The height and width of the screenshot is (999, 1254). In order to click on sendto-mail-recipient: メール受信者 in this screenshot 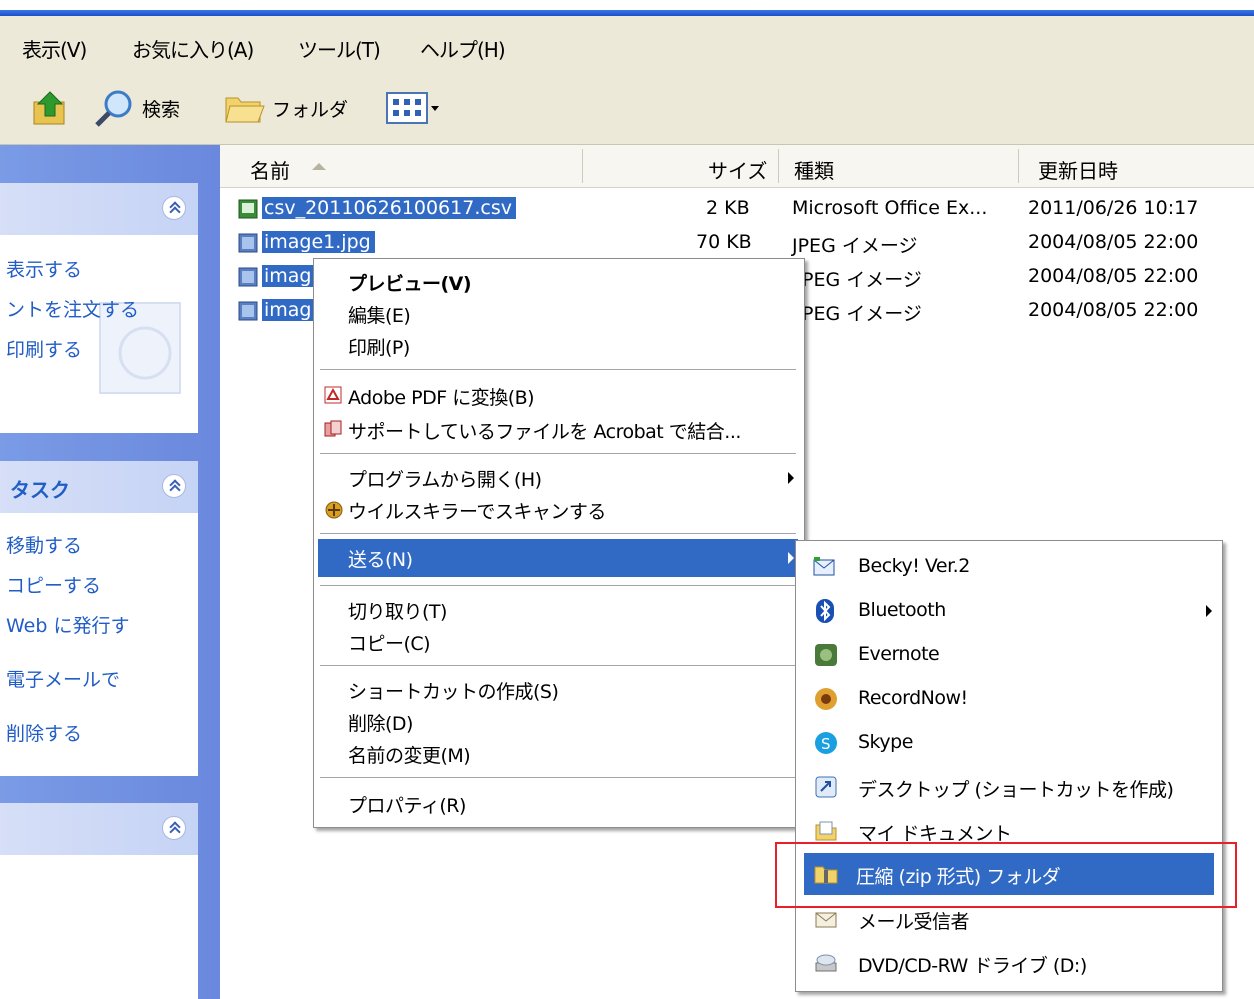, I will do `click(914, 920)`.